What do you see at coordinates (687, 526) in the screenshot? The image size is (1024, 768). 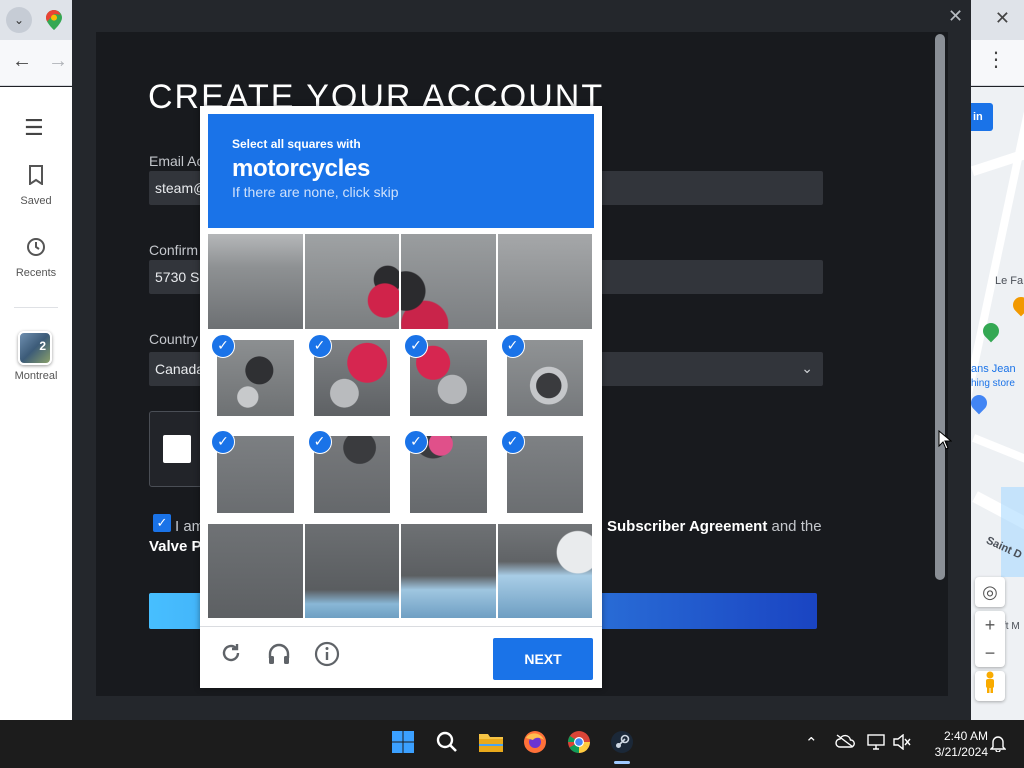 I see `subscriber-agreement-link: Subscriber Agreement` at bounding box center [687, 526].